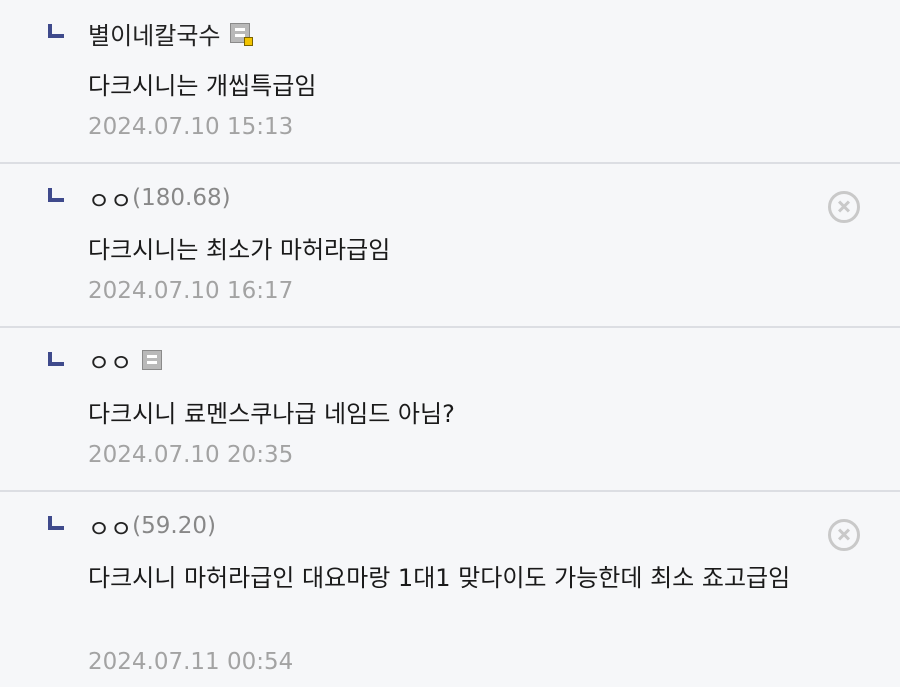  I want to click on comment-date: 2024.07.10 20:35, so click(191, 455).